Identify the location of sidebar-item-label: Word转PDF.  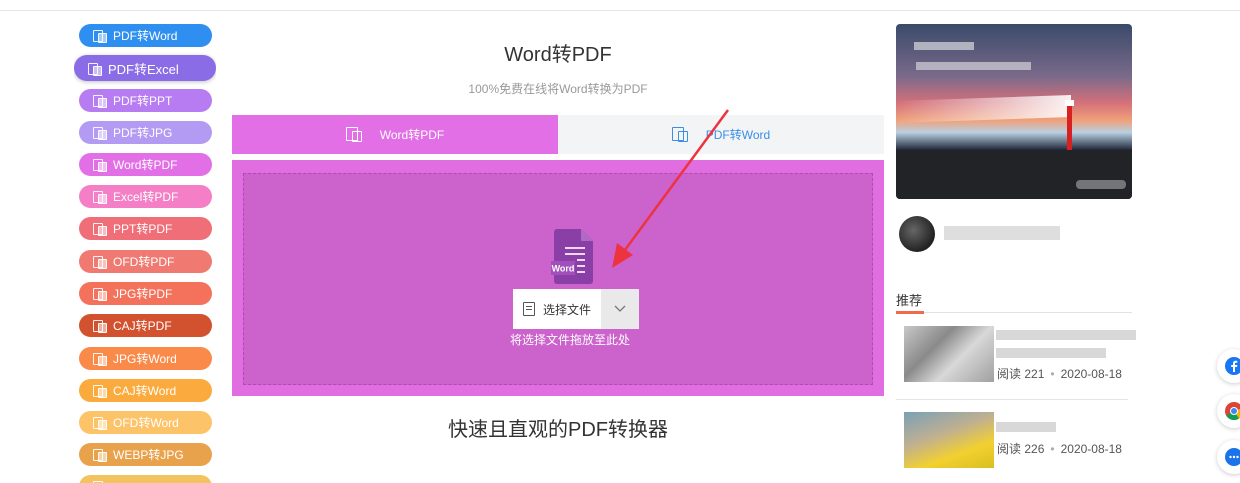
(145, 165).